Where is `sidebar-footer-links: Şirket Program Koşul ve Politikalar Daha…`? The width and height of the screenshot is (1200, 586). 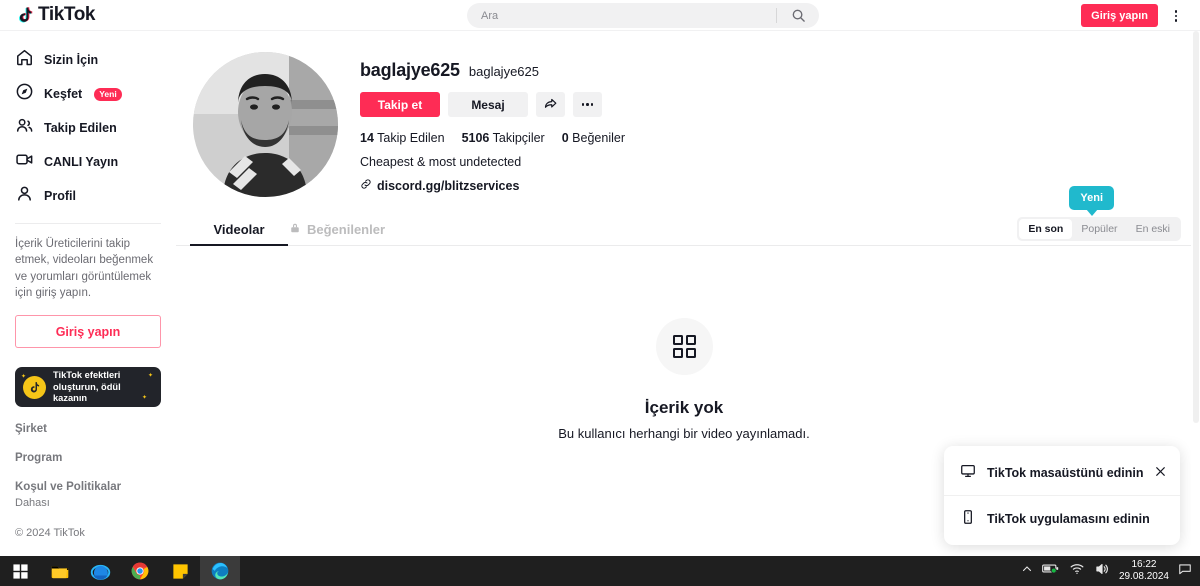 sidebar-footer-links: Şirket Program Koşul ve Politikalar Daha… is located at coordinates (88, 474).